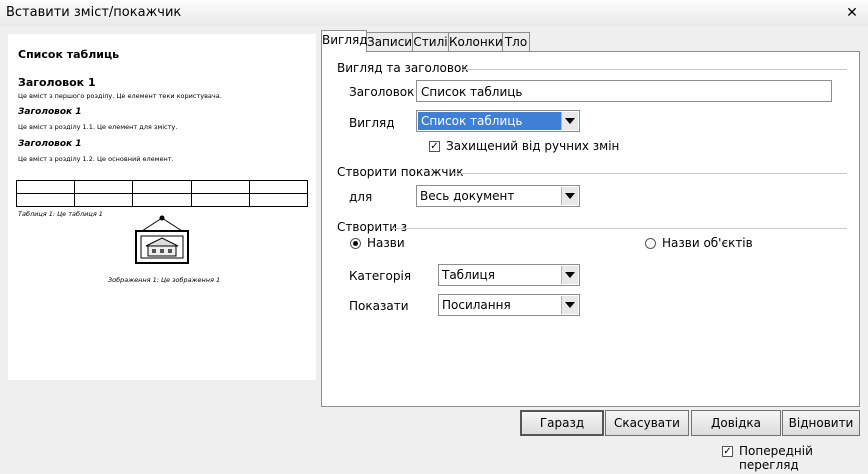 The width and height of the screenshot is (868, 474). What do you see at coordinates (562, 423) in the screenshot?
I see `ok-button: Гаразд` at bounding box center [562, 423].